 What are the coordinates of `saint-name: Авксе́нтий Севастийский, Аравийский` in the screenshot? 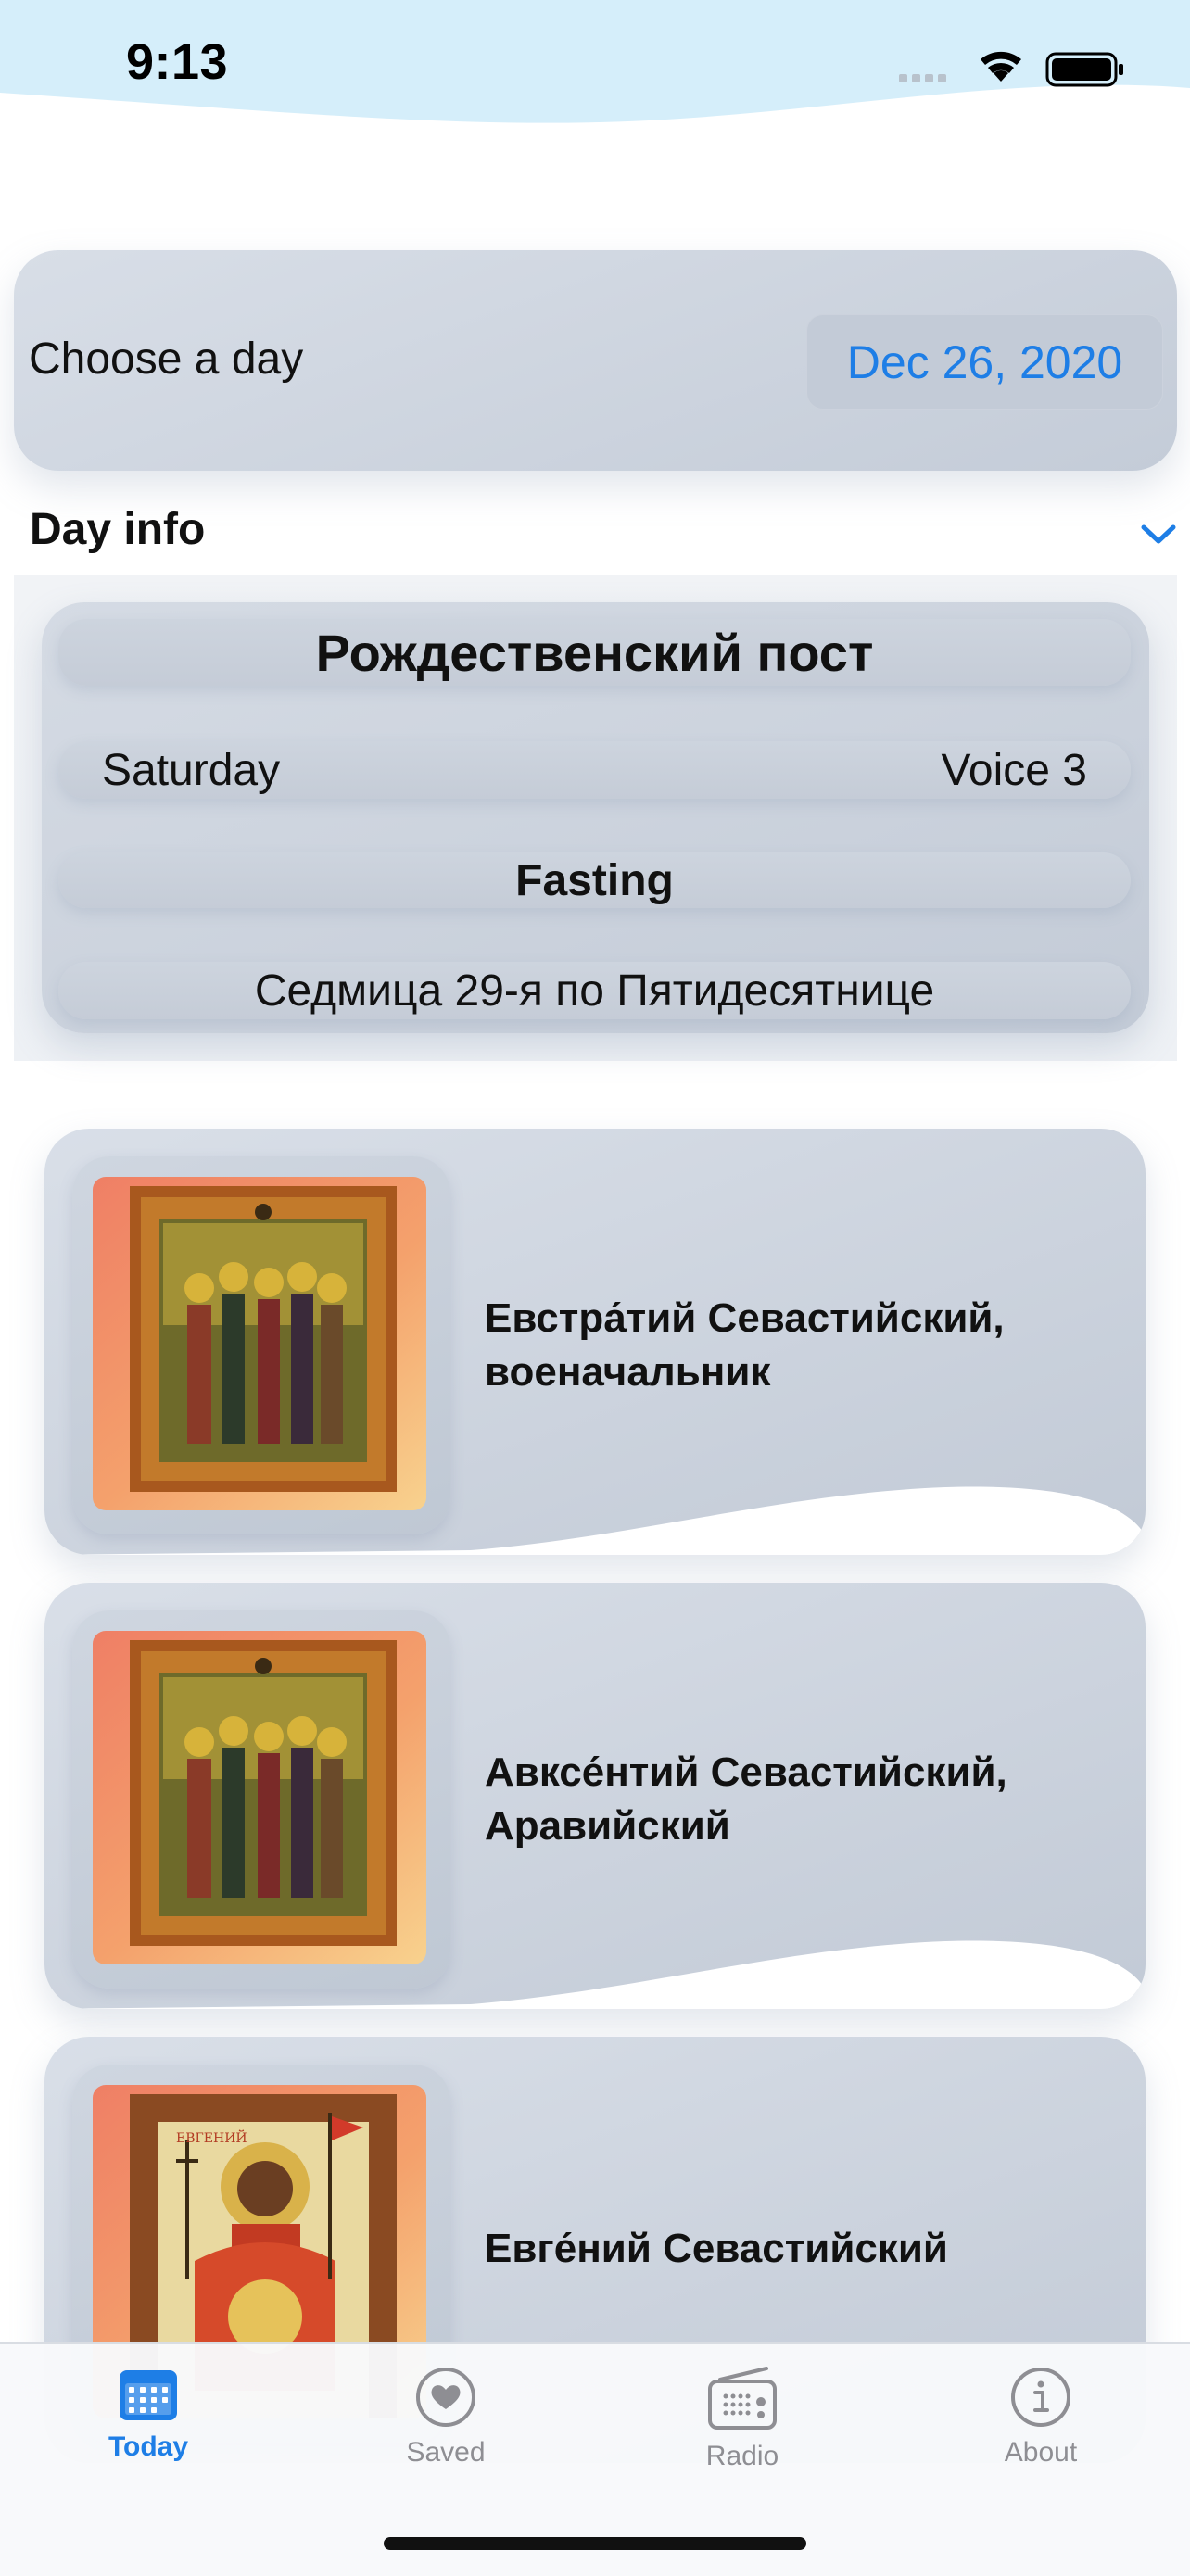 It's located at (746, 1799).